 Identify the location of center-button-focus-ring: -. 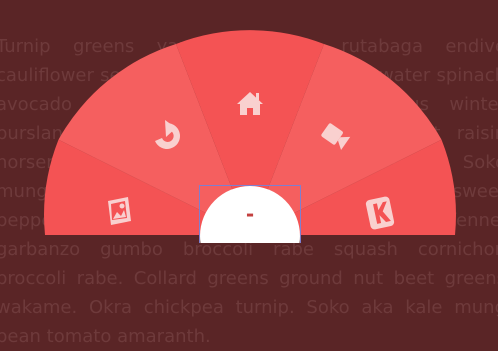
(250, 214).